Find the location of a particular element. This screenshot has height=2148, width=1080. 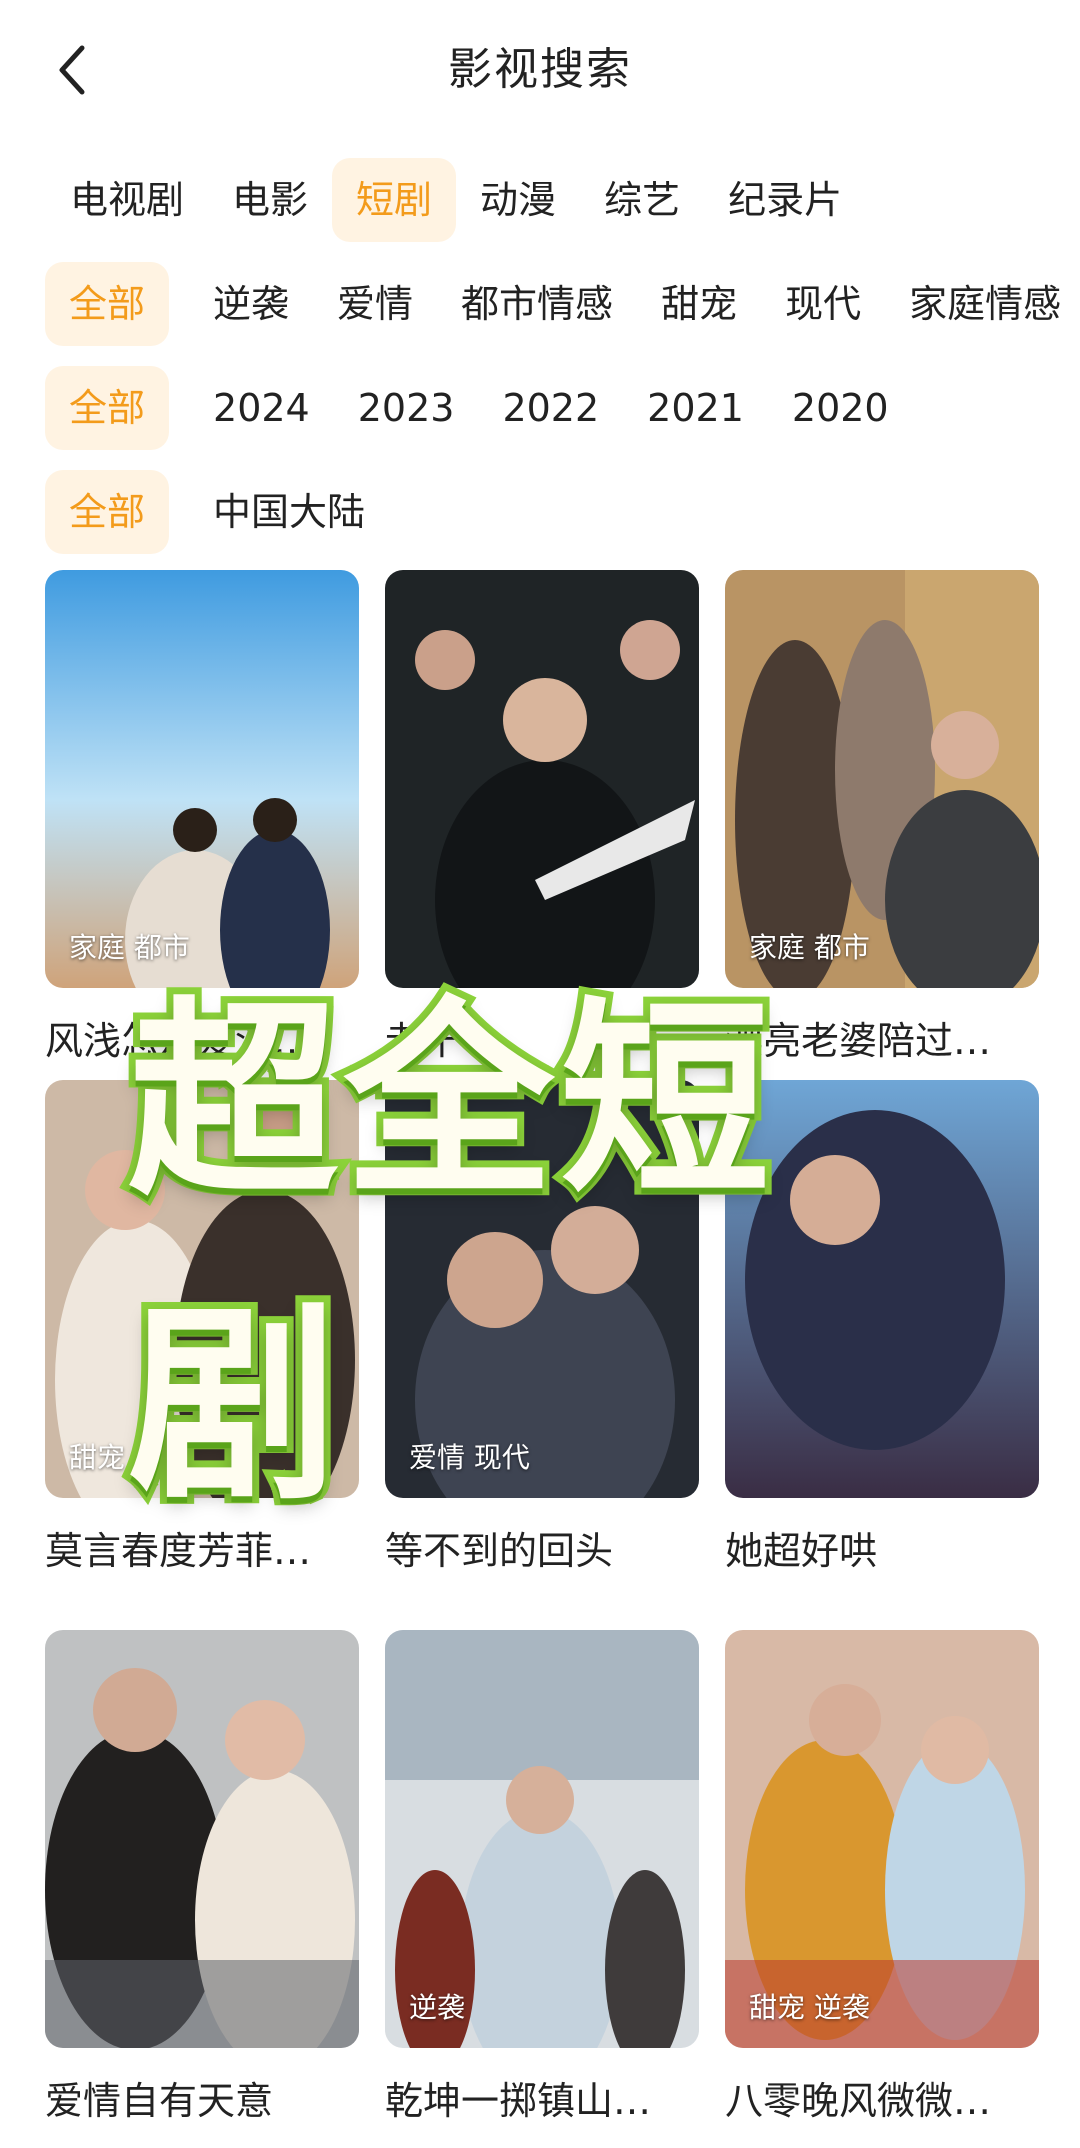

drama-card: 老千 is located at coordinates (542, 817).